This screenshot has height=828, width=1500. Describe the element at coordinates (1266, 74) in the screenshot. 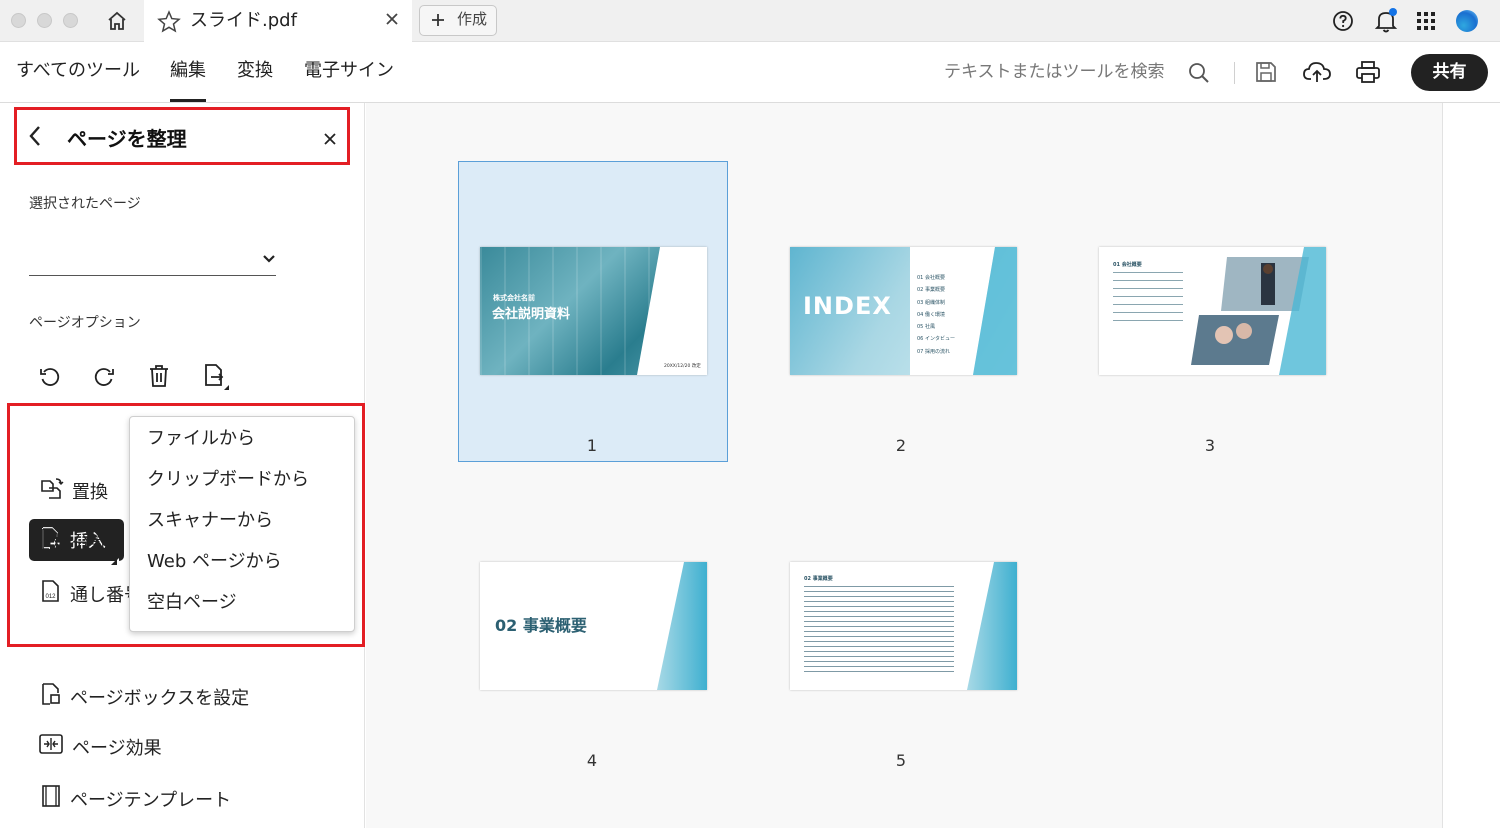

I see `save-icon` at that location.